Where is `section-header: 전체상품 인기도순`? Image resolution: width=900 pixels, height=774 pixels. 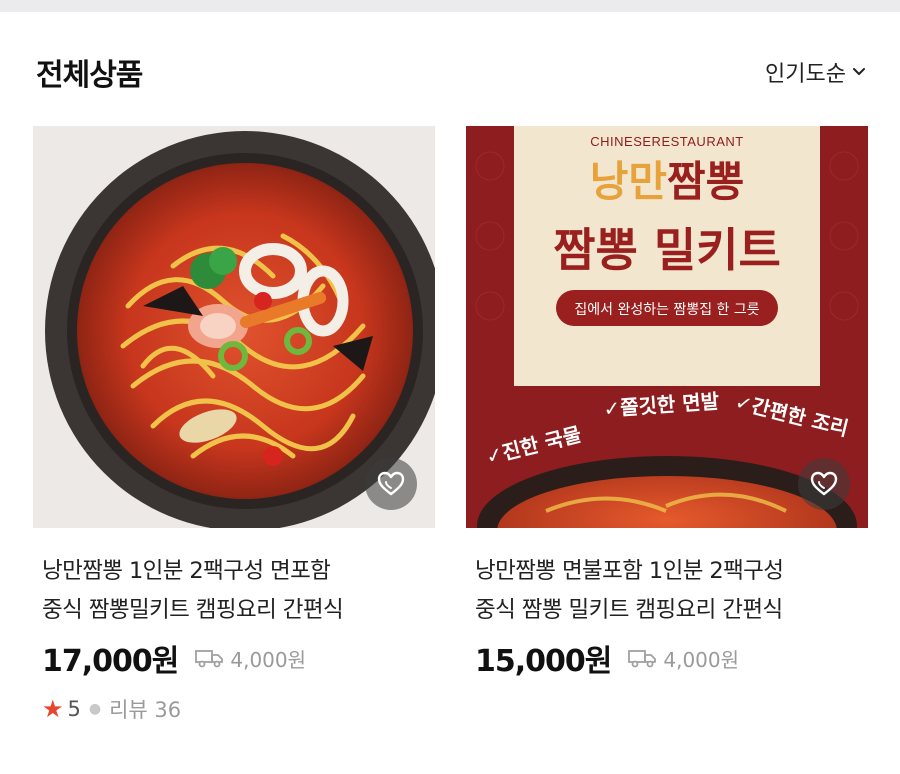
section-header: 전체상품 인기도순 is located at coordinates (451, 72).